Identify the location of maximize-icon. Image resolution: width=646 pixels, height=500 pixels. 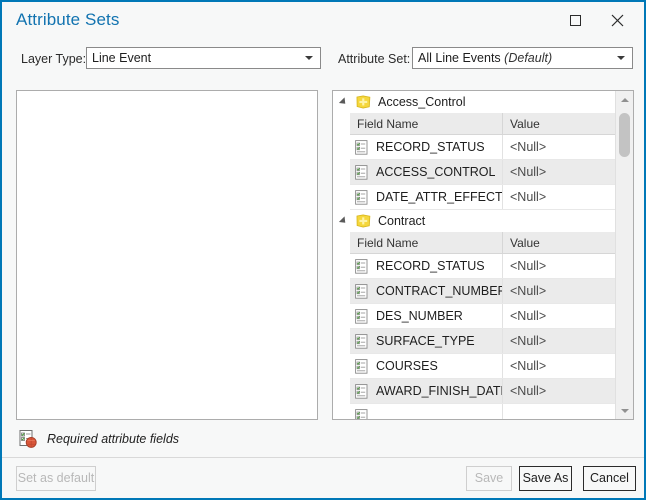
(575, 20).